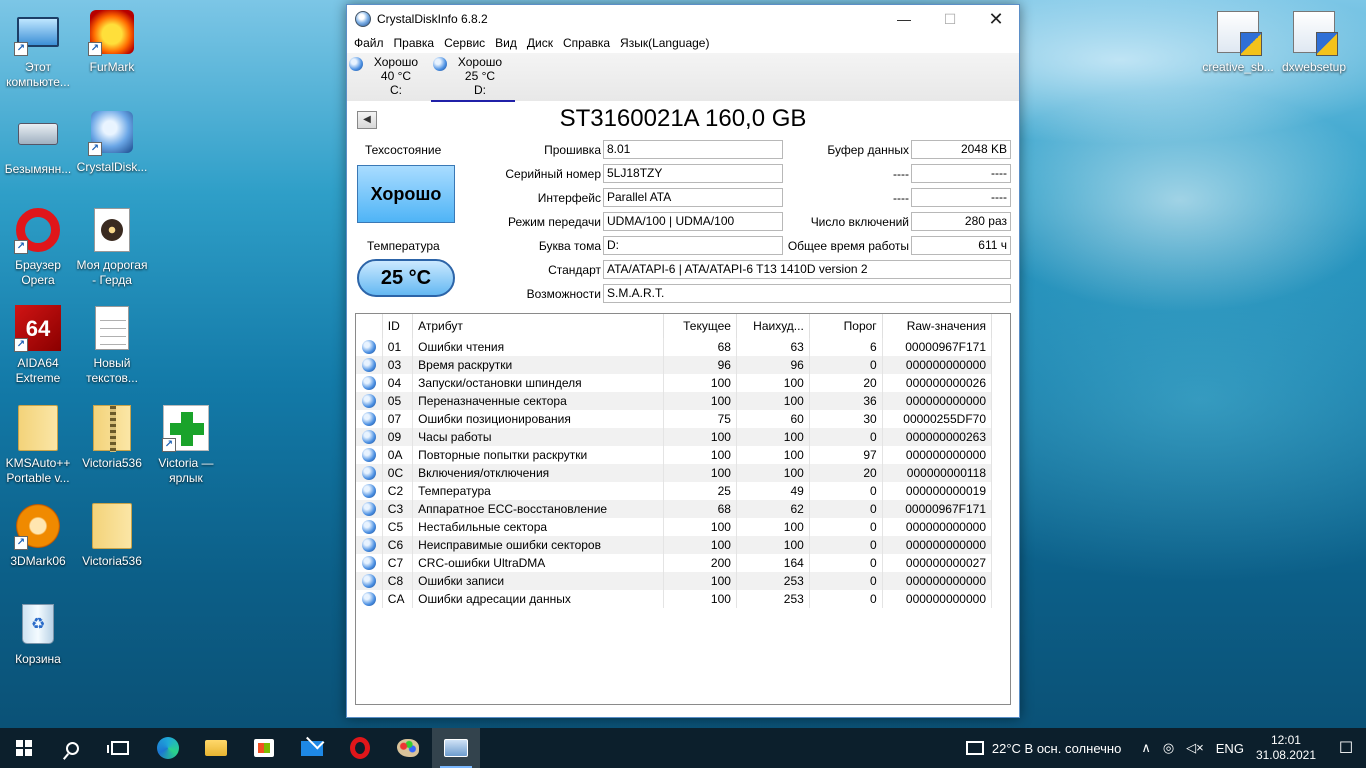  I want to click on table-row: 03 Время раскрутки 96 96 0 000000000000, so click(674, 365).